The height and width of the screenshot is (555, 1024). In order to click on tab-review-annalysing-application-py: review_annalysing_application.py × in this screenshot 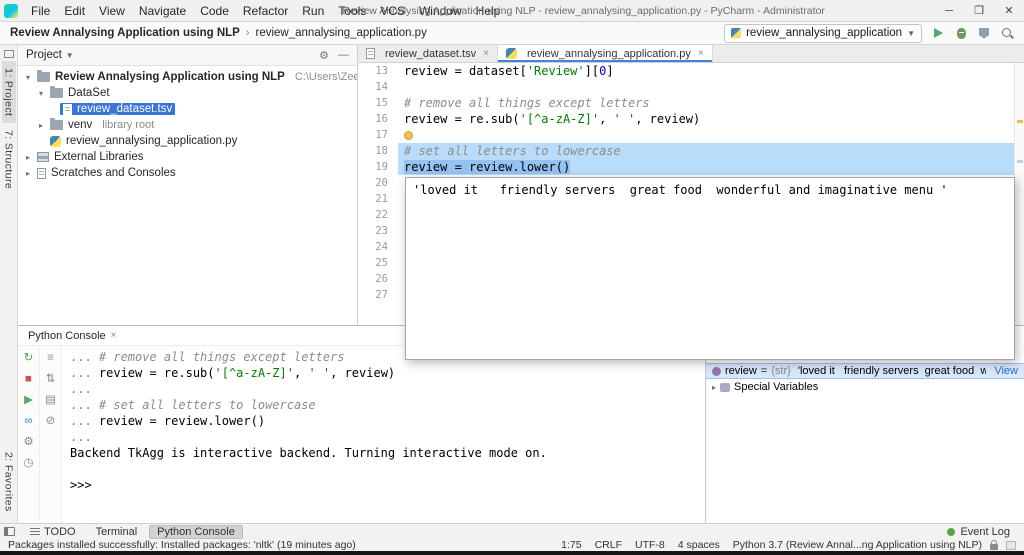, I will do `click(605, 53)`.